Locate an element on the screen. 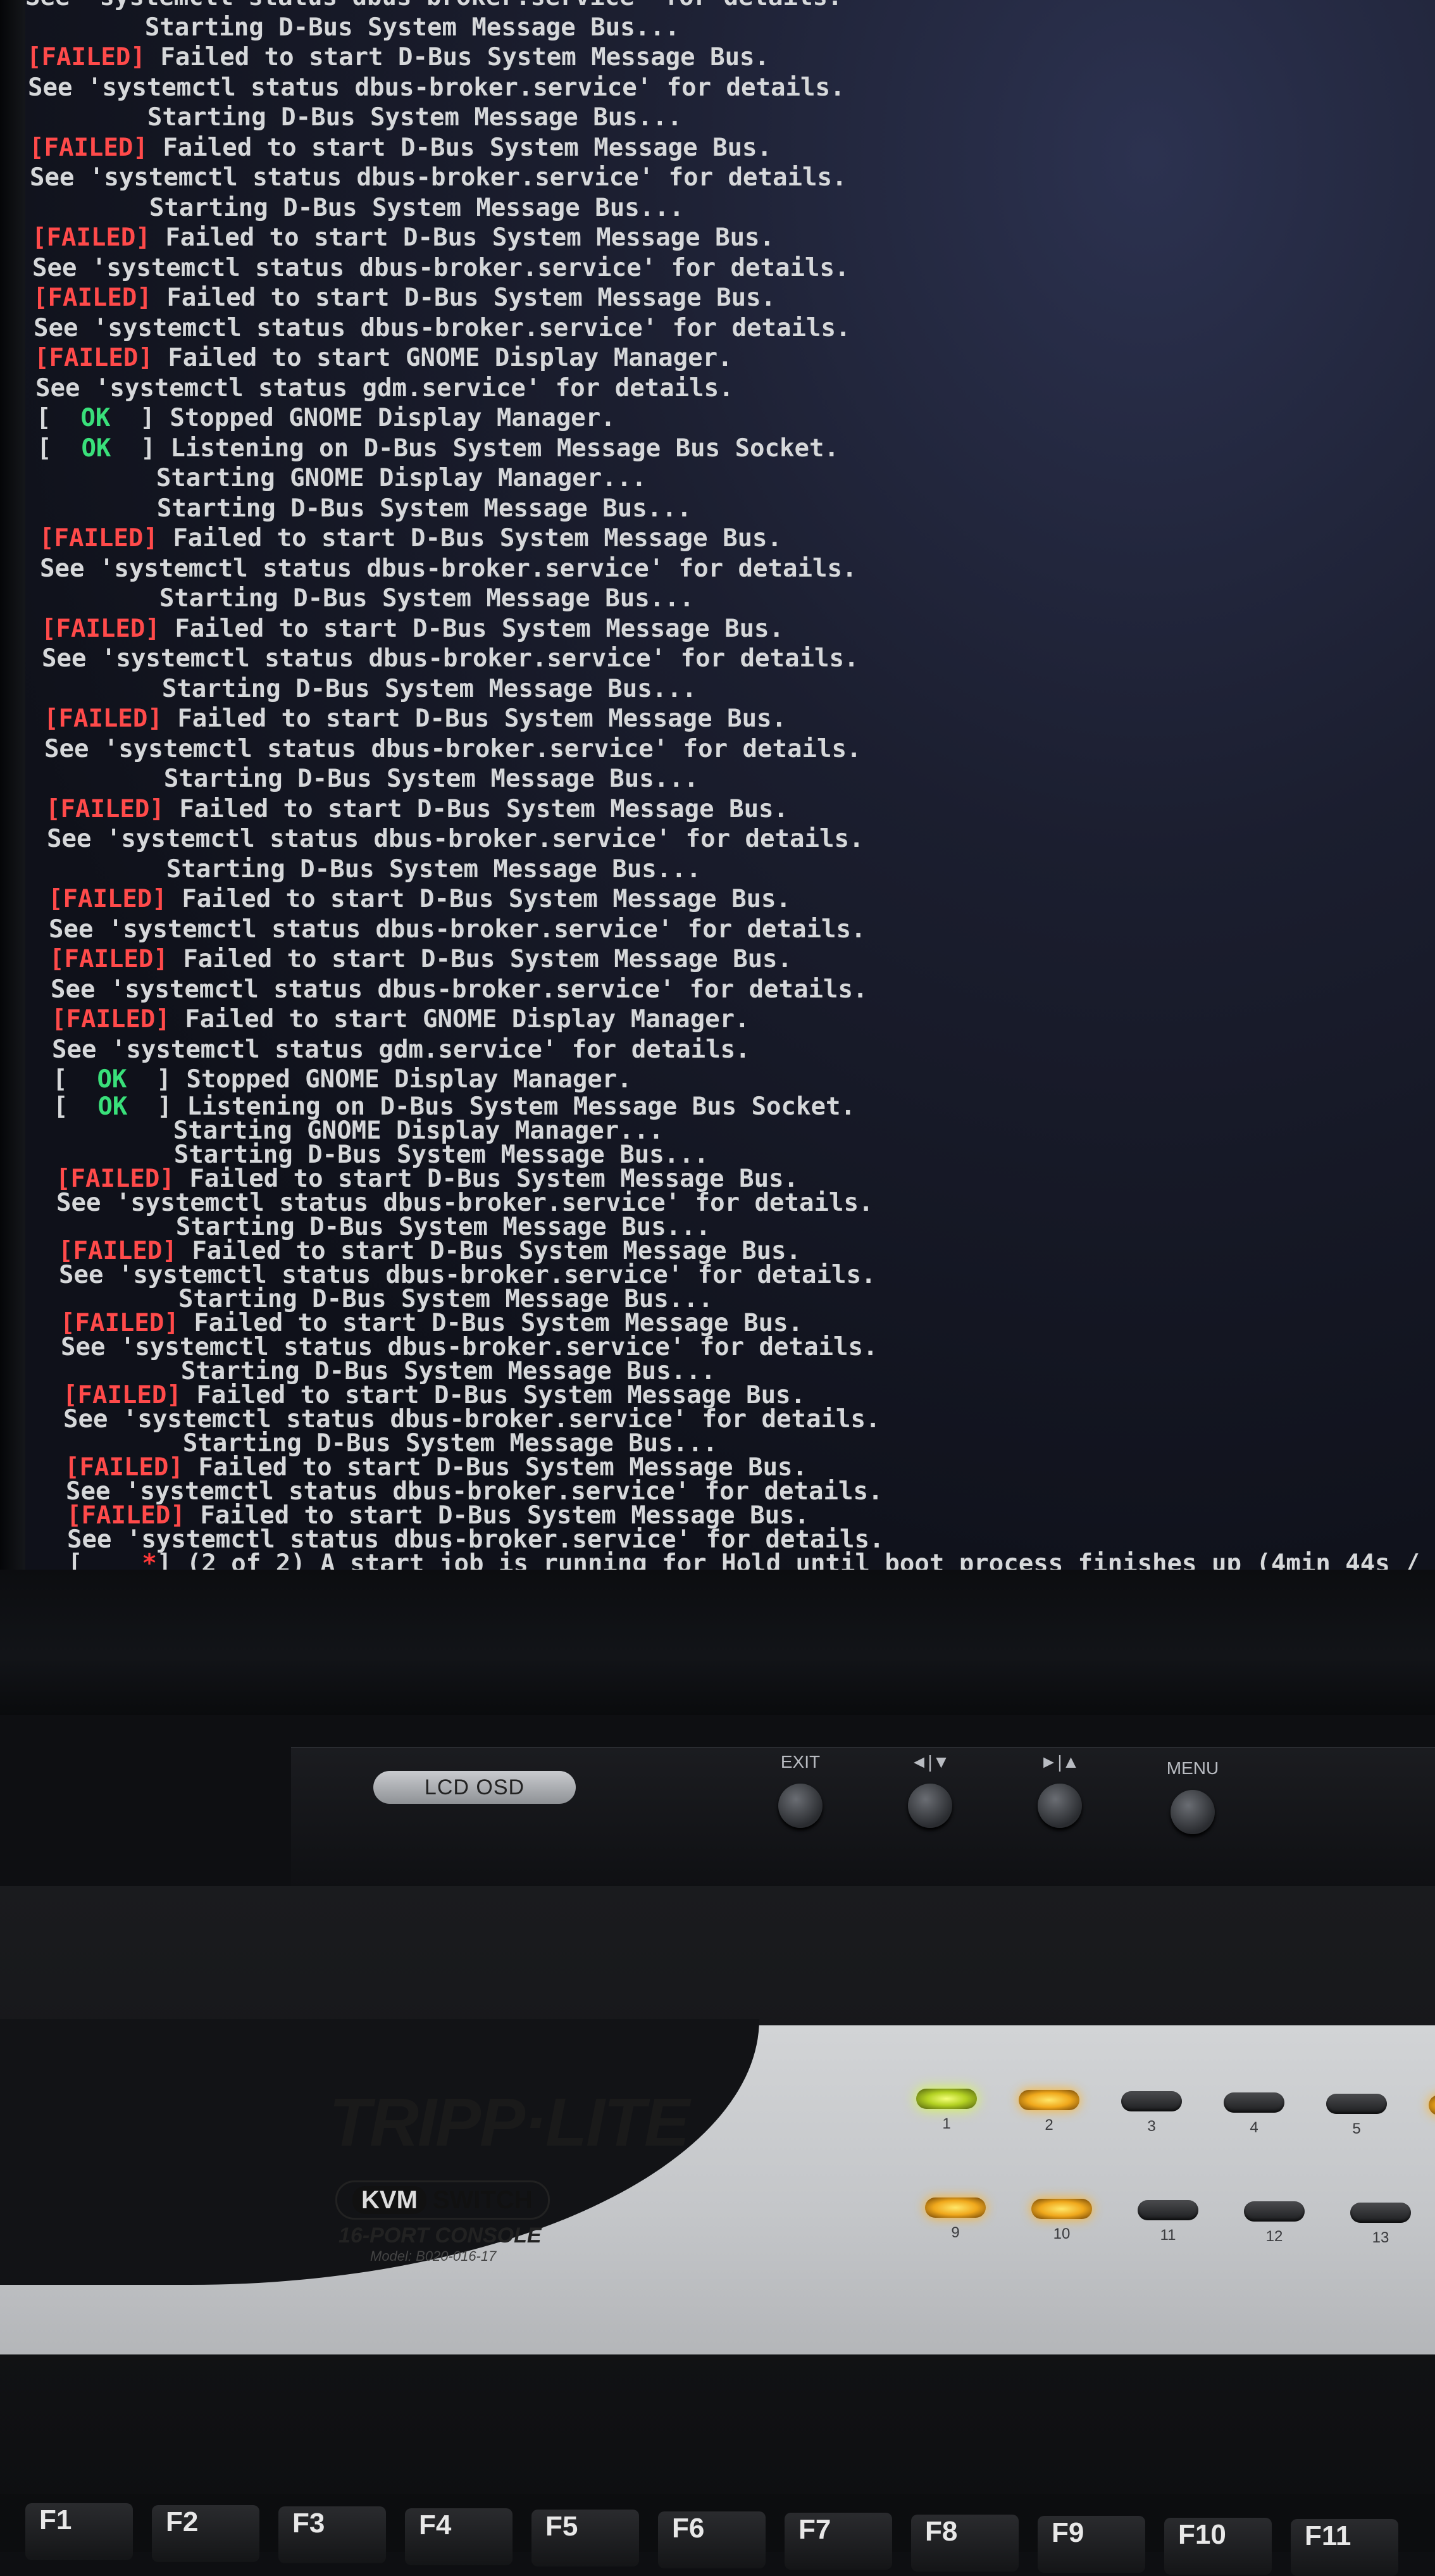 The width and height of the screenshot is (1435, 2576). port-number: 3 is located at coordinates (1151, 2126).